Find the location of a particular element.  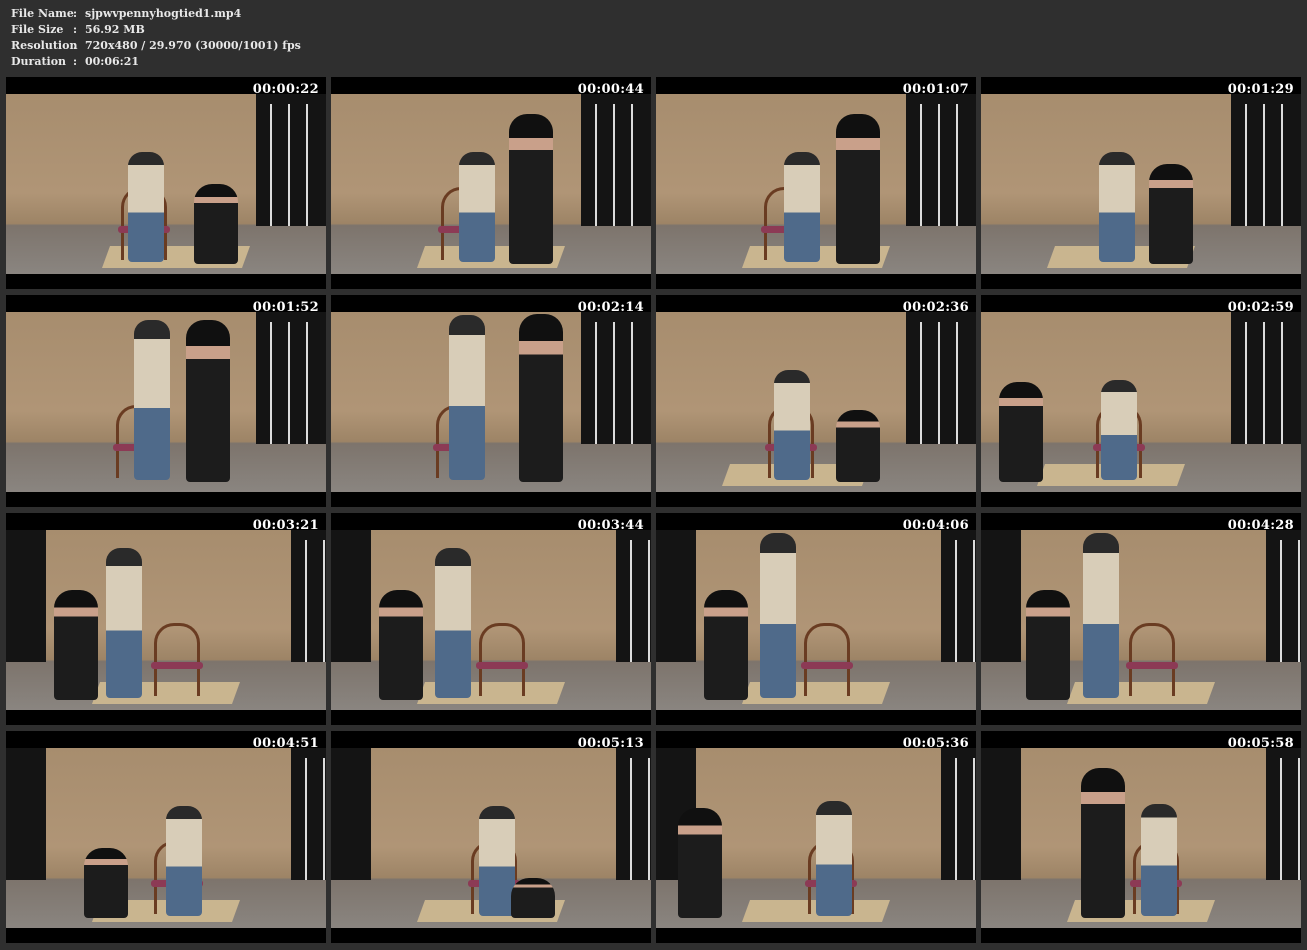

timestamp: 00:00:44 is located at coordinates (610, 89).